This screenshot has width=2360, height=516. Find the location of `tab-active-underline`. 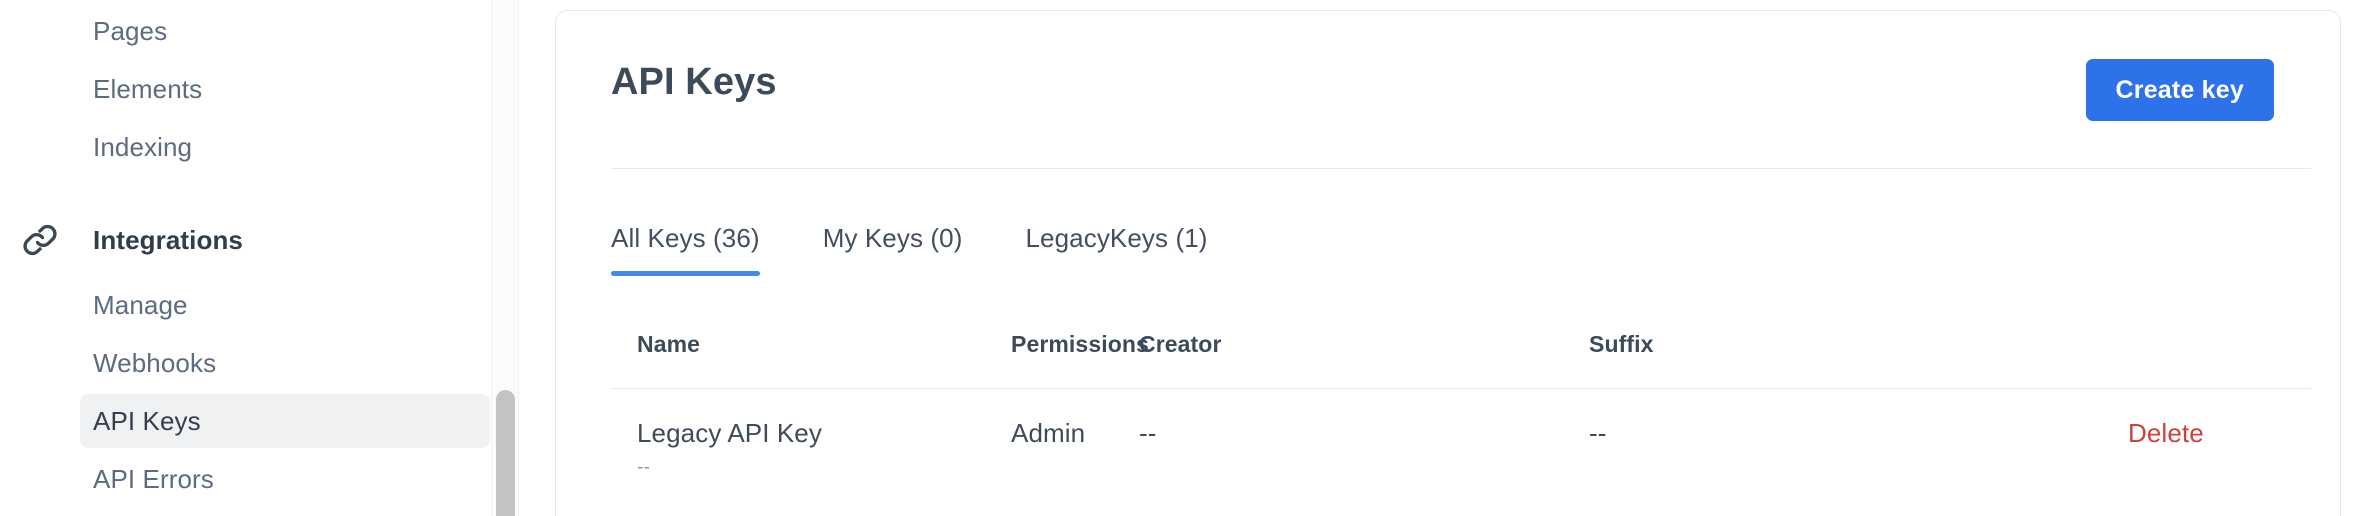

tab-active-underline is located at coordinates (685, 273).